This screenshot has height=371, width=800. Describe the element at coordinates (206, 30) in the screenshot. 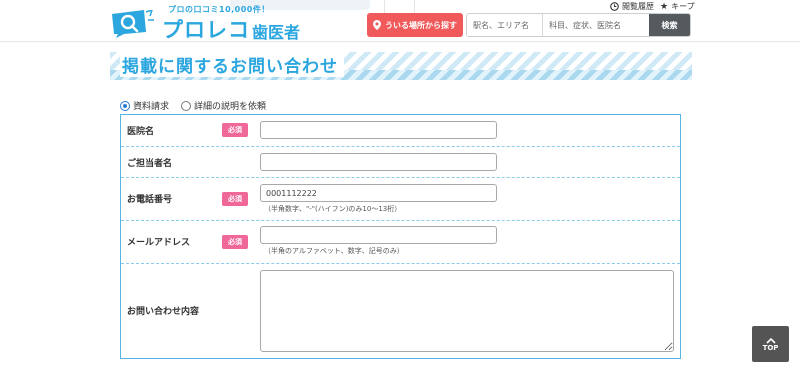

I see `logo-wordmark: プロレコ` at that location.